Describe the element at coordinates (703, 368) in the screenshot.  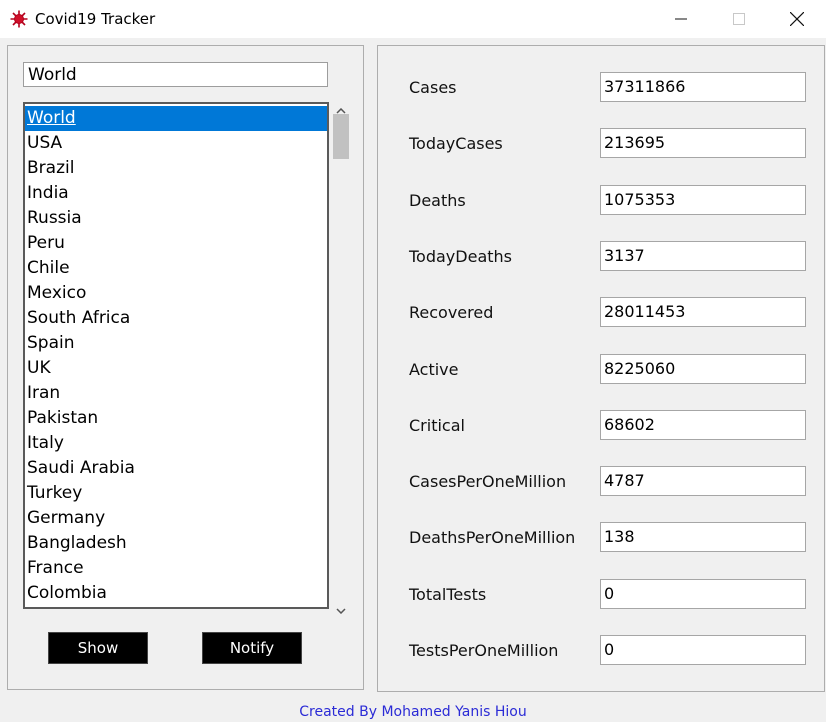
I see `stat-value-field: 8225060` at that location.